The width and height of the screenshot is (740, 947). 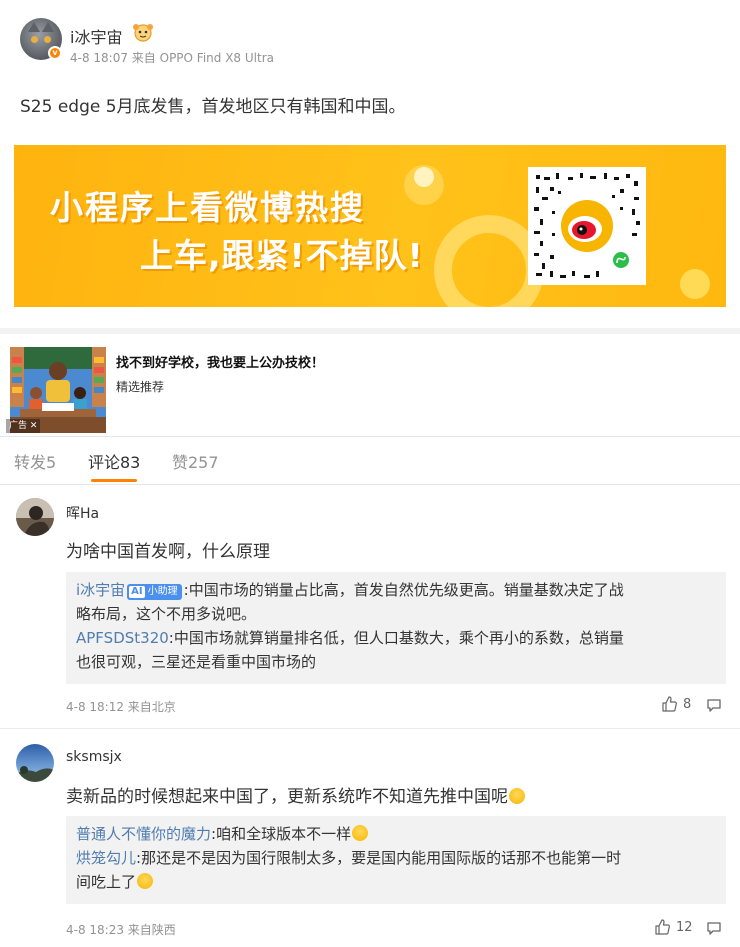 What do you see at coordinates (684, 927) in the screenshot?
I see `like-count: 12` at bounding box center [684, 927].